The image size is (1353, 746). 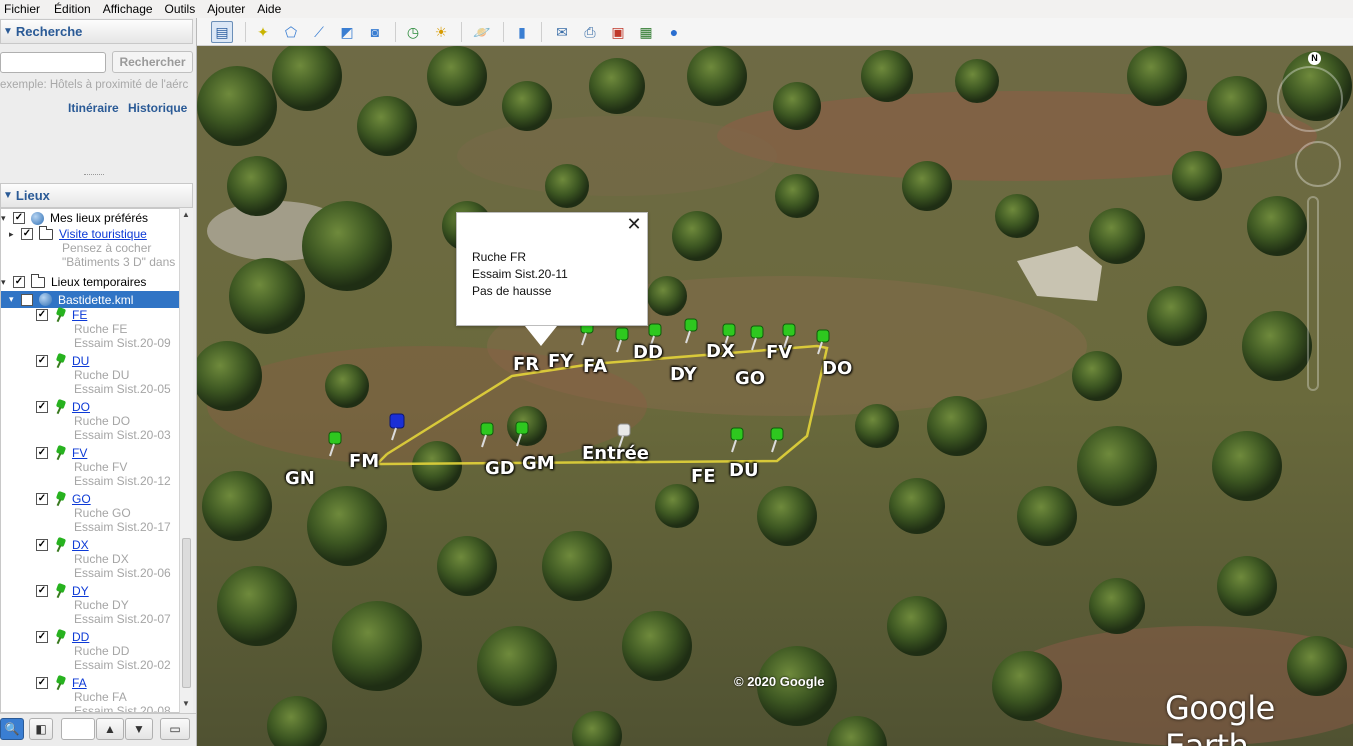 I want to click on placemark-name: DO, so click(x=81, y=407).